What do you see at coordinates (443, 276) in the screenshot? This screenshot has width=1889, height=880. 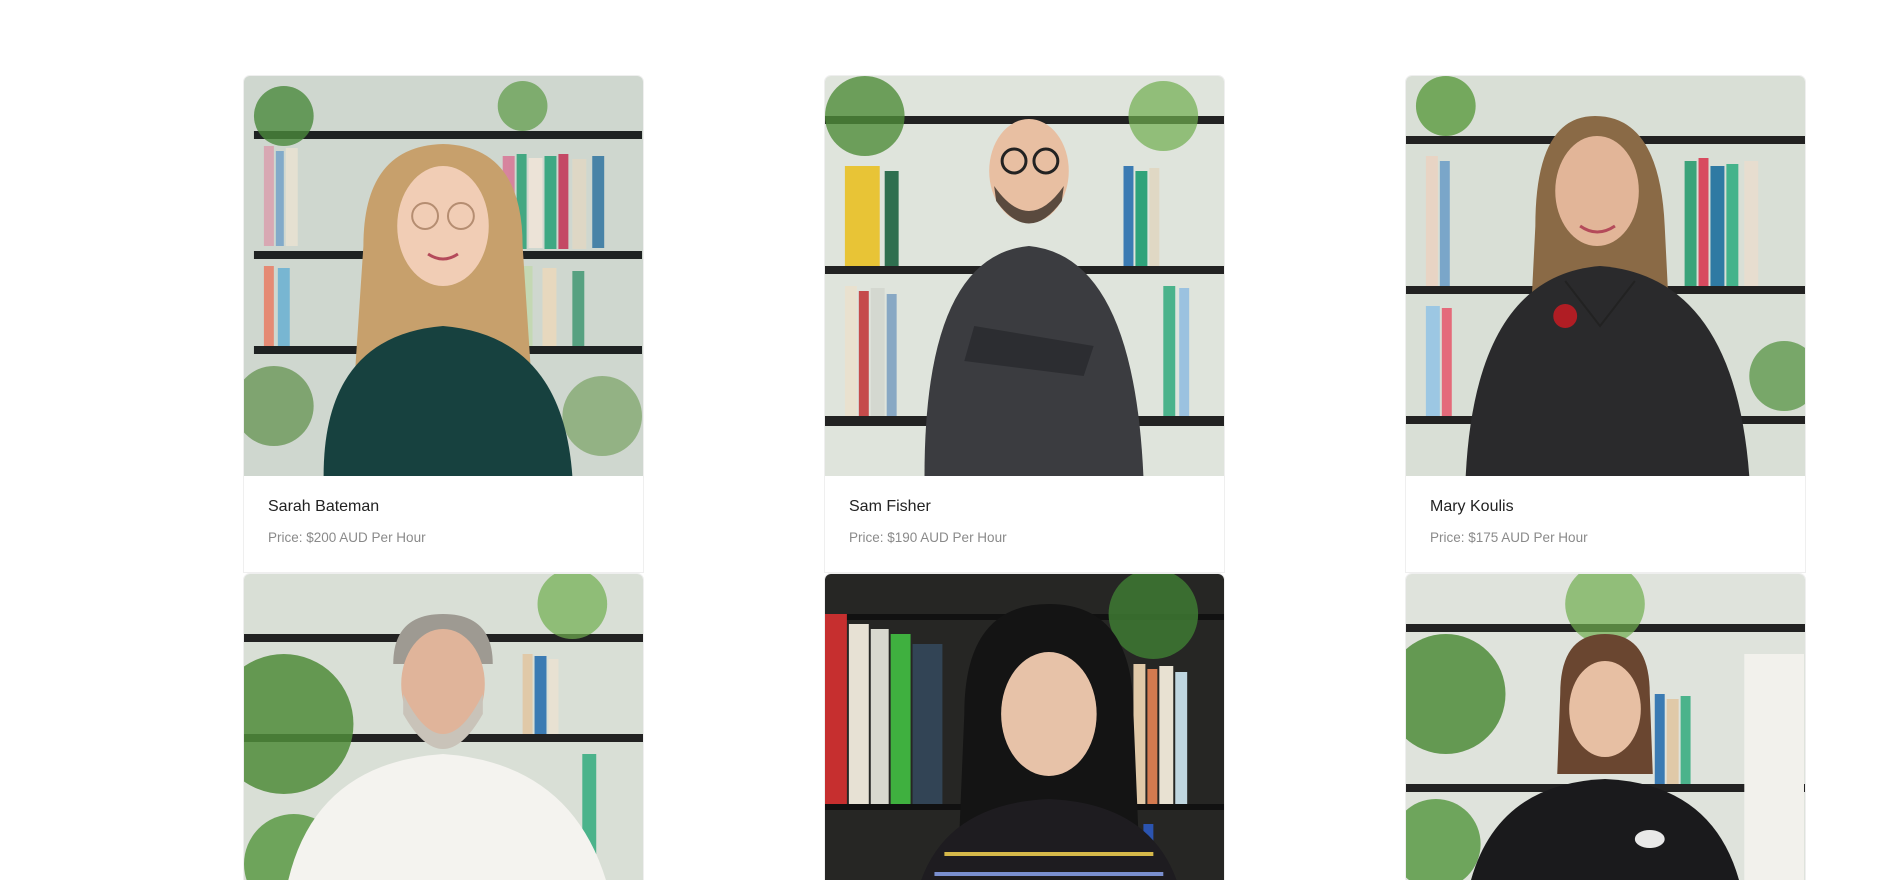 I see `woman-blonde-glasses-portrait` at bounding box center [443, 276].